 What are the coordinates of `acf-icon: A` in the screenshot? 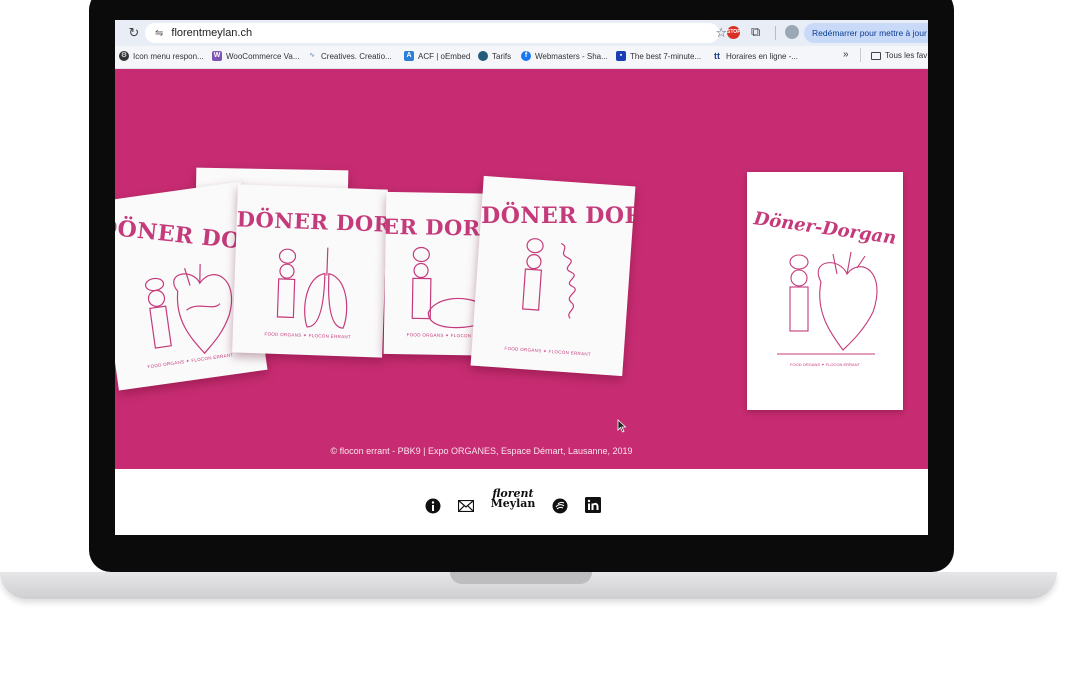 It's located at (409, 56).